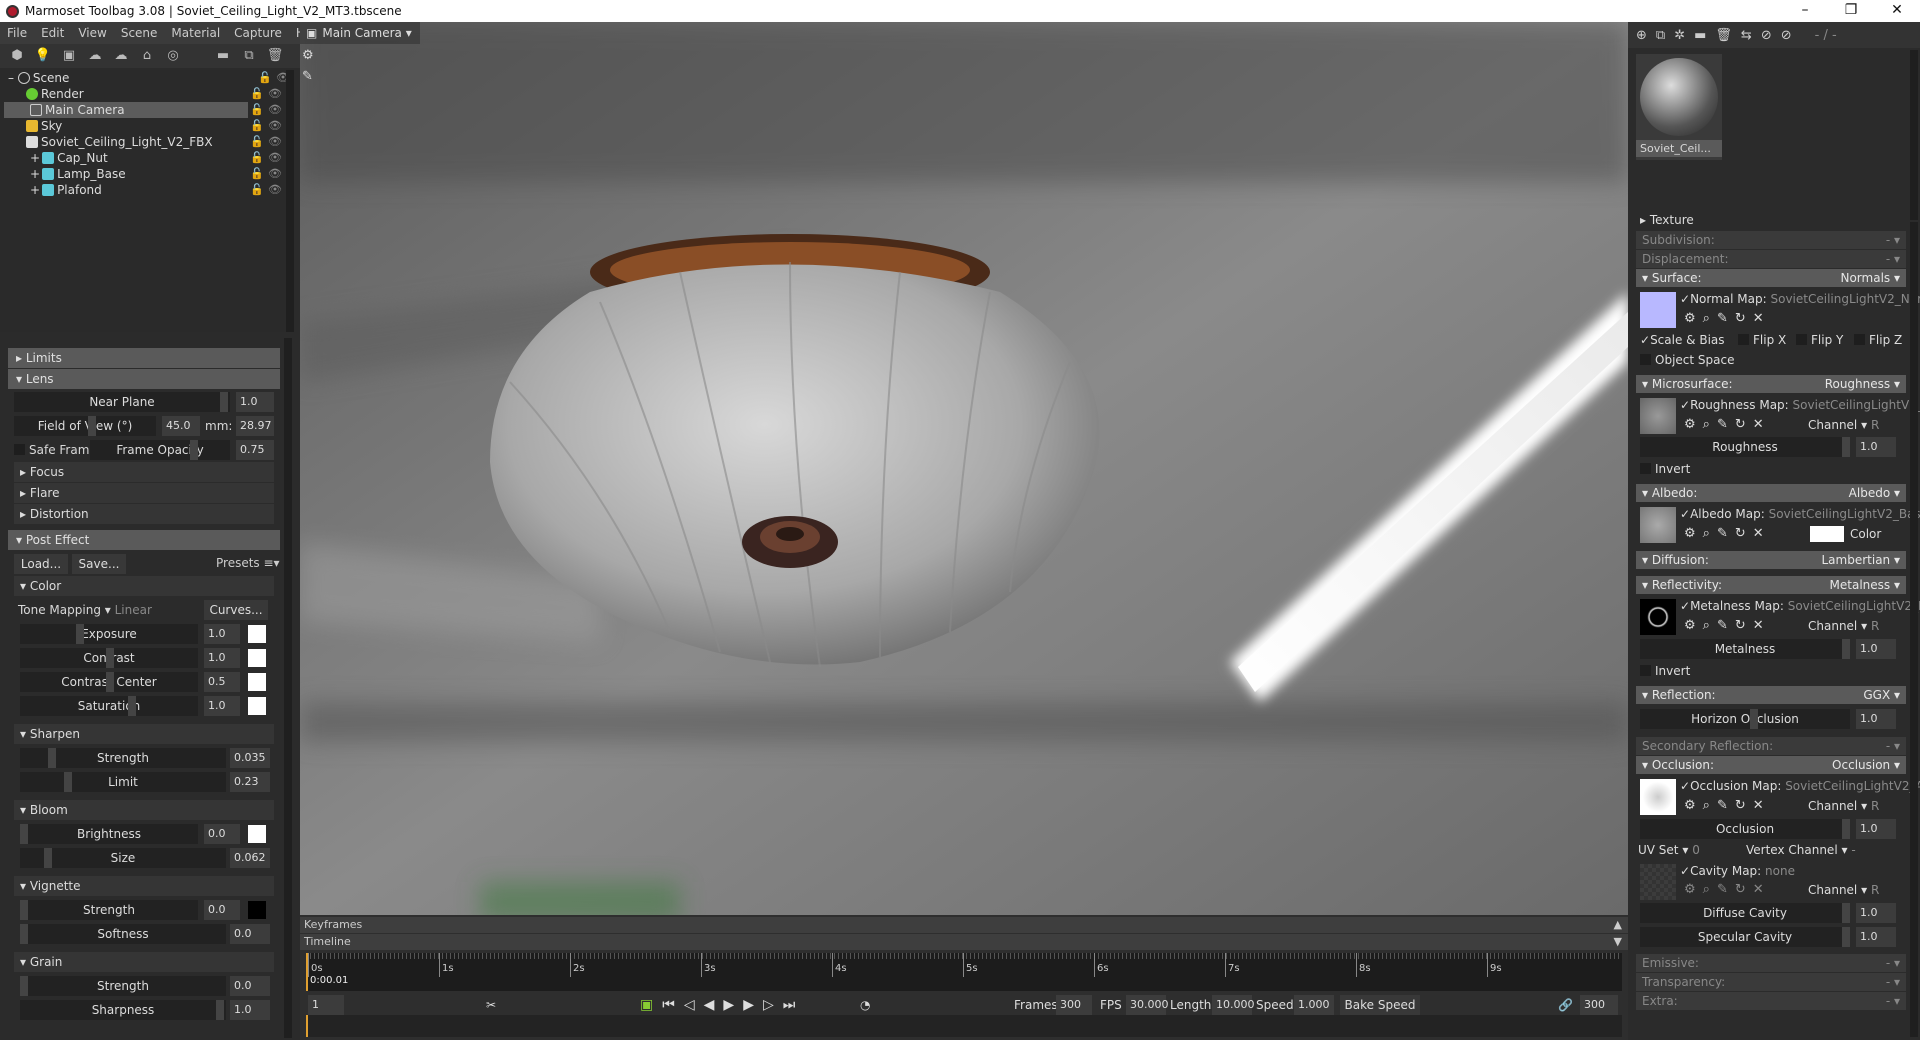  I want to click on assign-icon: ⇆, so click(1746, 35).